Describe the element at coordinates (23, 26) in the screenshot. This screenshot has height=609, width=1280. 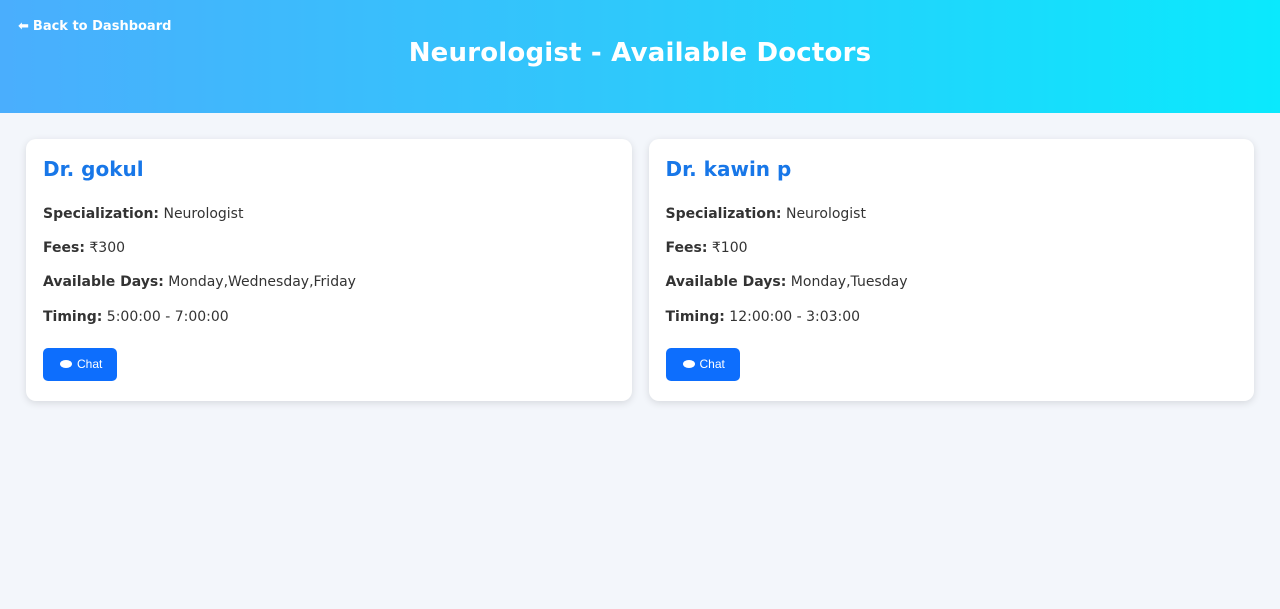
I see `arrow-left-icon: ⬅` at that location.